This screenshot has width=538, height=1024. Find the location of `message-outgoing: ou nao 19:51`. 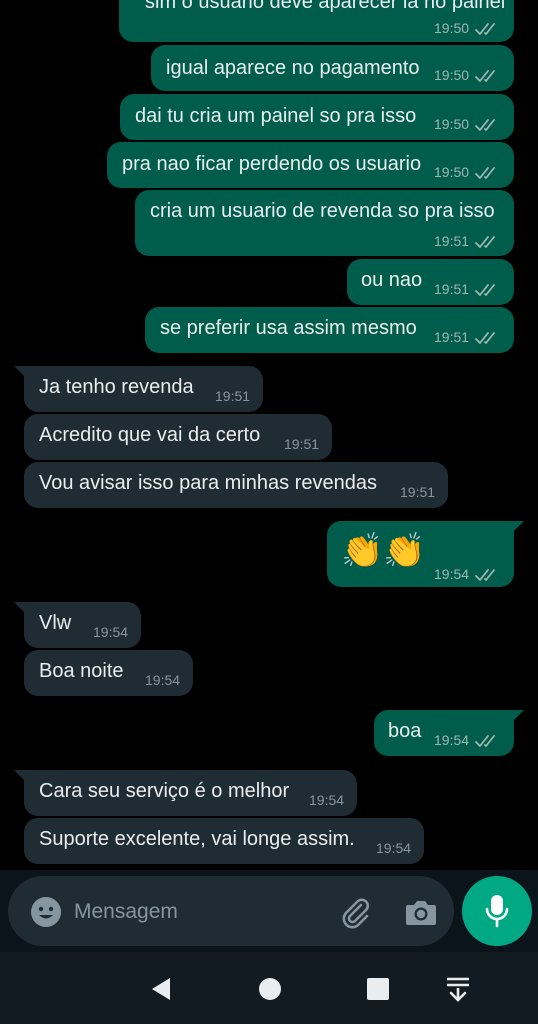

message-outgoing: ou nao 19:51 is located at coordinates (430, 282).